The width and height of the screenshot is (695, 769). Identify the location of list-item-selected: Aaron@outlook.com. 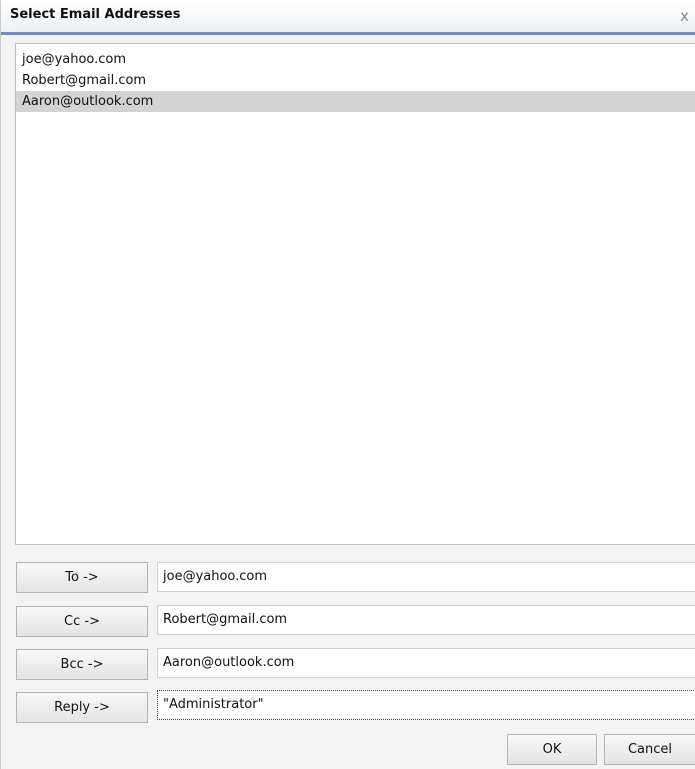
(355, 101).